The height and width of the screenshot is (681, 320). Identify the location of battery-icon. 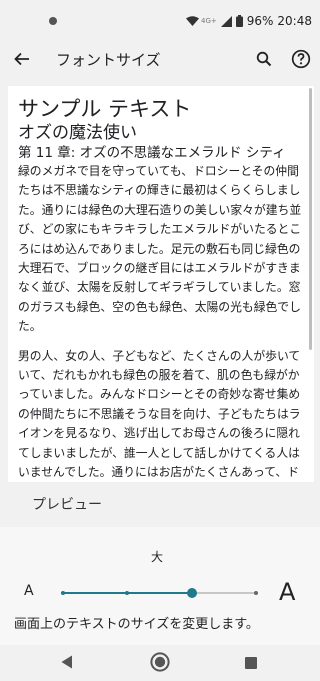
(239, 21).